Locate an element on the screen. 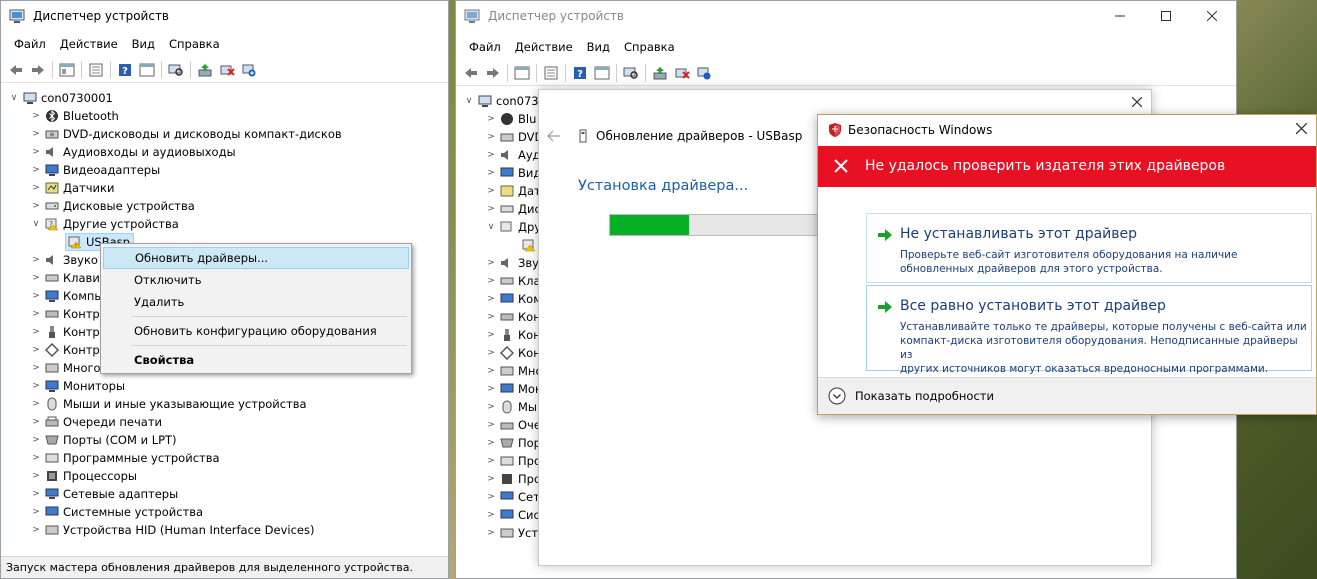 The height and width of the screenshot is (579, 1317). minimize-button is located at coordinates (1120, 16).